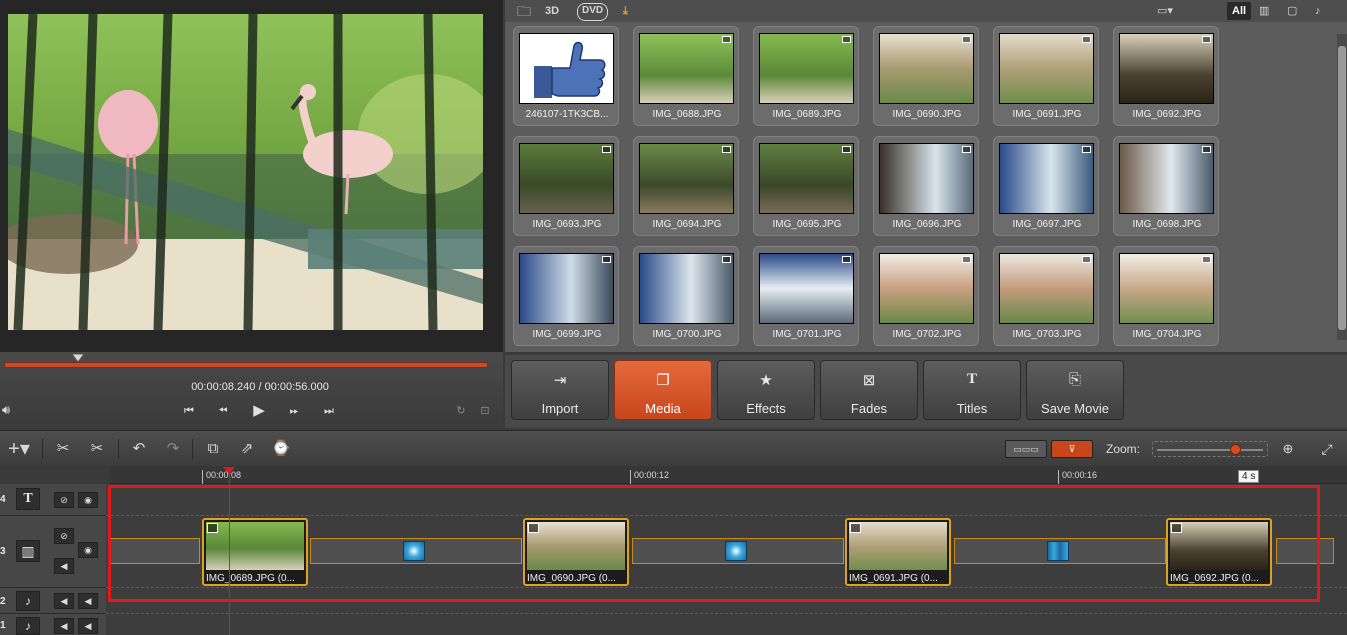 The height and width of the screenshot is (635, 1347). Describe the element at coordinates (869, 390) in the screenshot. I see `tab-fades: ⊠ Fades` at that location.